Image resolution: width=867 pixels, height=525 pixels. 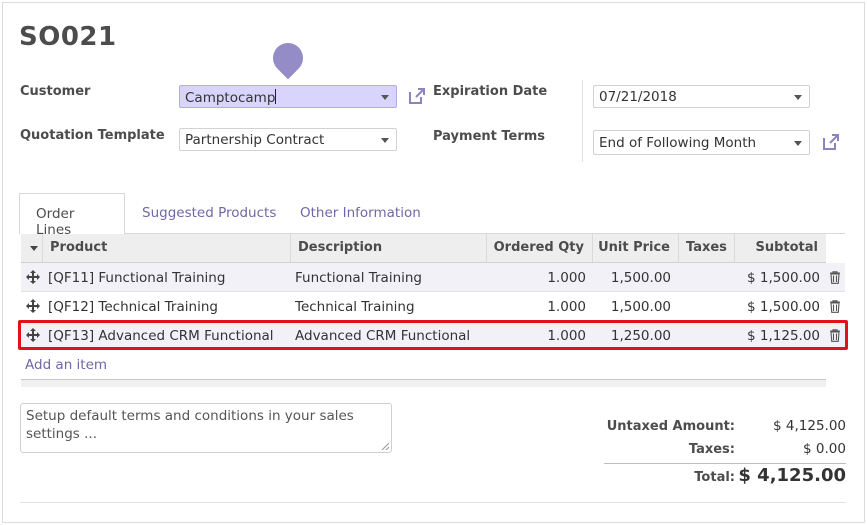 I want to click on column-header-unit-price: Unit Price, so click(x=636, y=248).